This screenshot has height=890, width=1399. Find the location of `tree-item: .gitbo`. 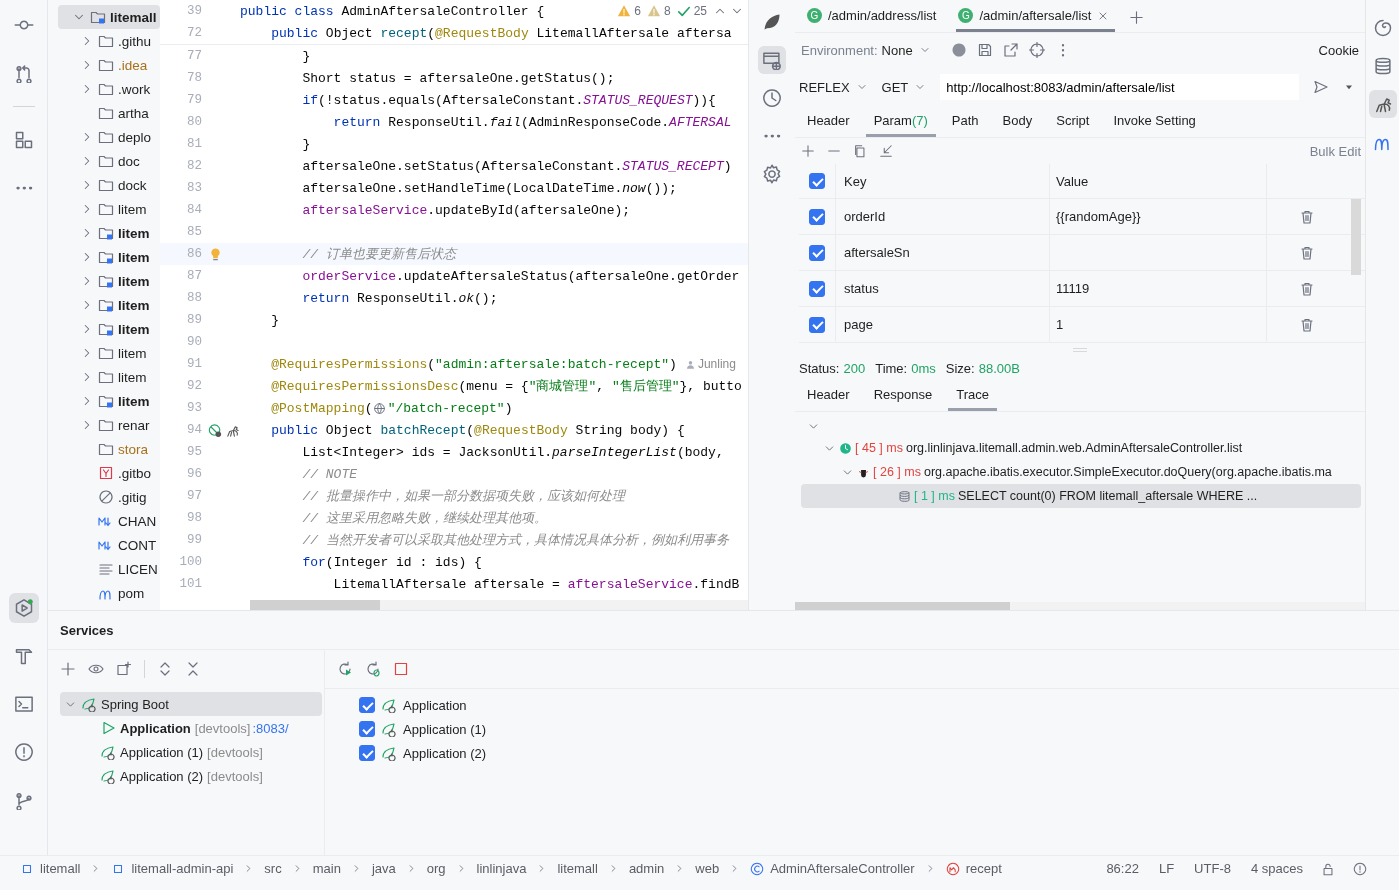

tree-item: .gitbo is located at coordinates (135, 473).